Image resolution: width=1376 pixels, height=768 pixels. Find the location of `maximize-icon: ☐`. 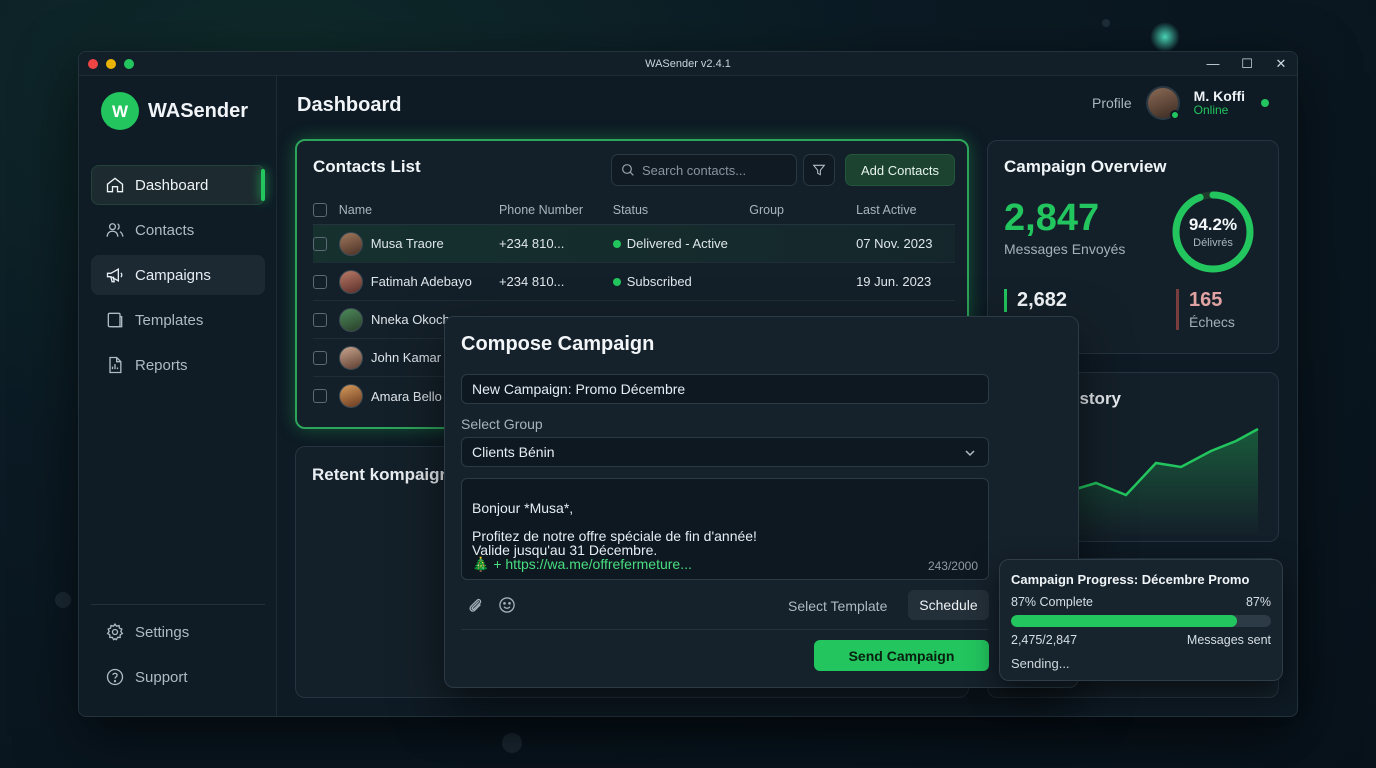

maximize-icon: ☐ is located at coordinates (1247, 64).